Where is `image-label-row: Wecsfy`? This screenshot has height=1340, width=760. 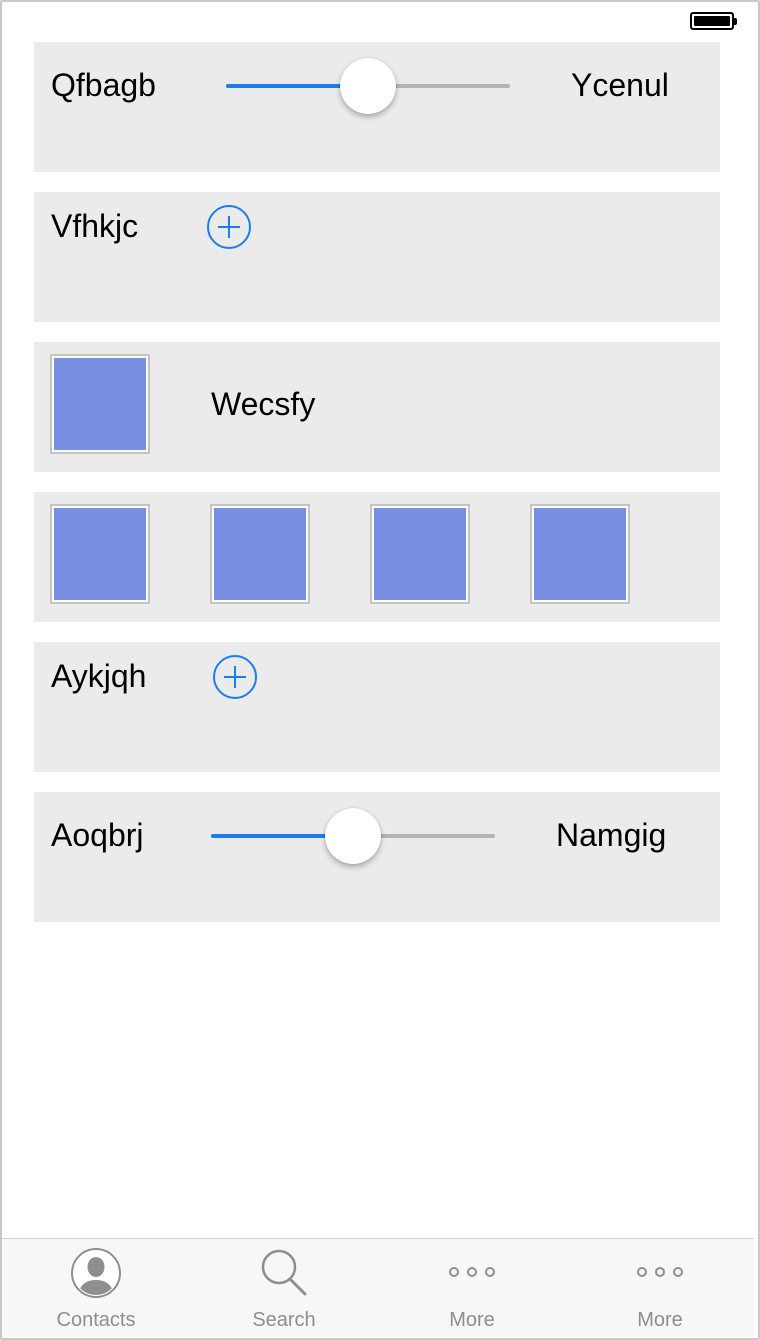
image-label-row: Wecsfy is located at coordinates (377, 407).